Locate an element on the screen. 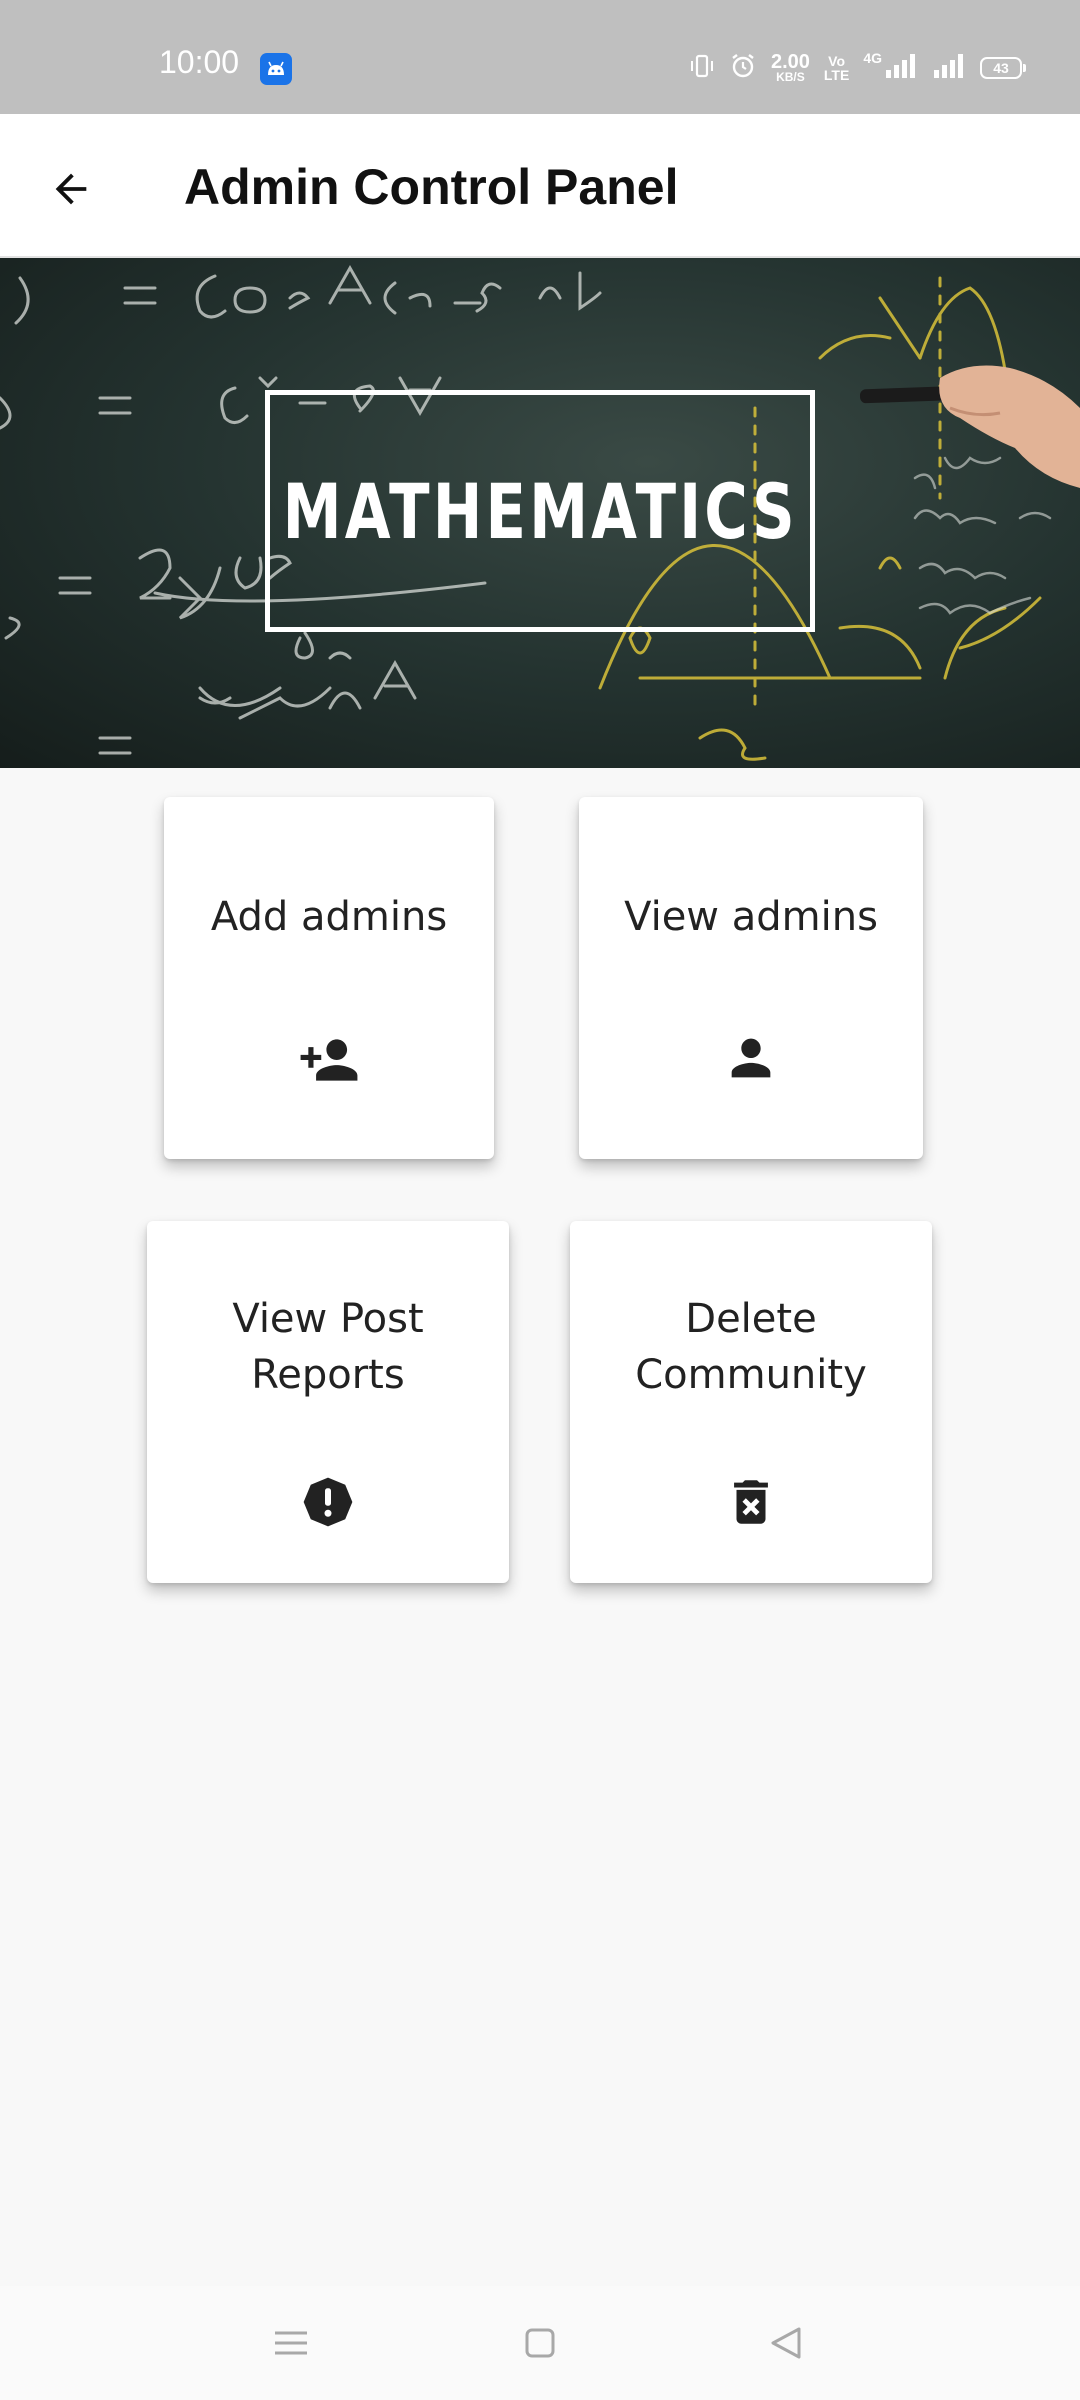 Image resolution: width=1080 pixels, height=2400 pixels. view-post-reports-label-line1: View Post is located at coordinates (328, 1319).